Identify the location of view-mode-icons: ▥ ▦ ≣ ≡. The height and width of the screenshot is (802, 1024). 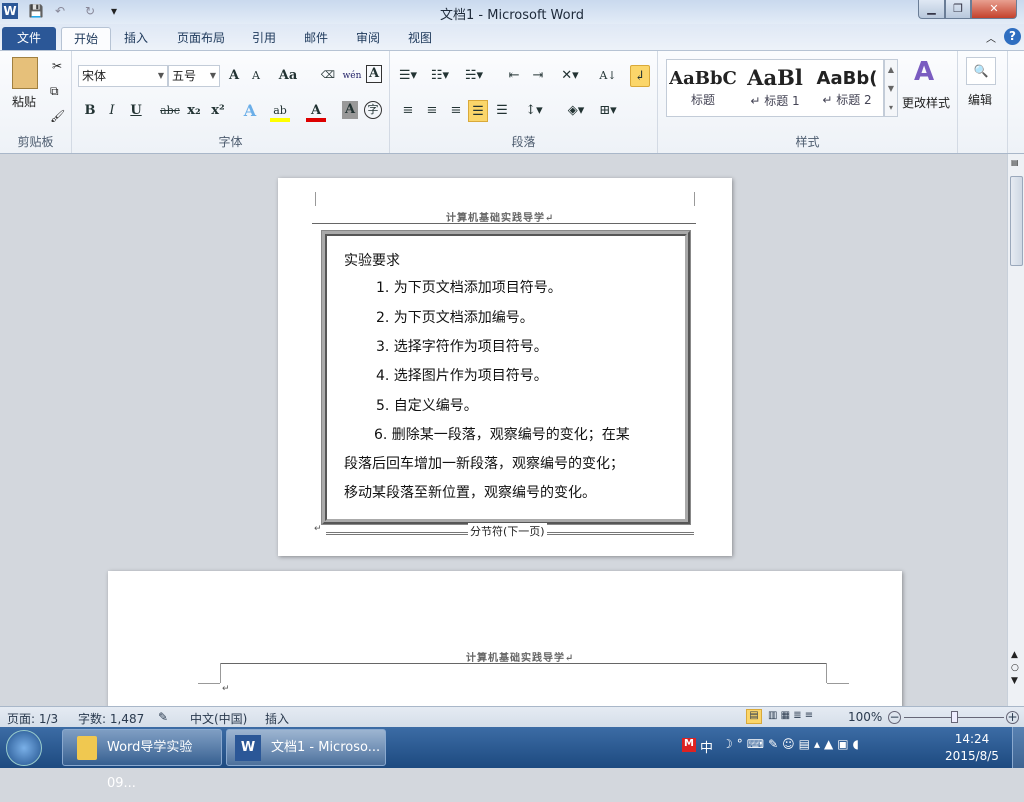
(790, 715).